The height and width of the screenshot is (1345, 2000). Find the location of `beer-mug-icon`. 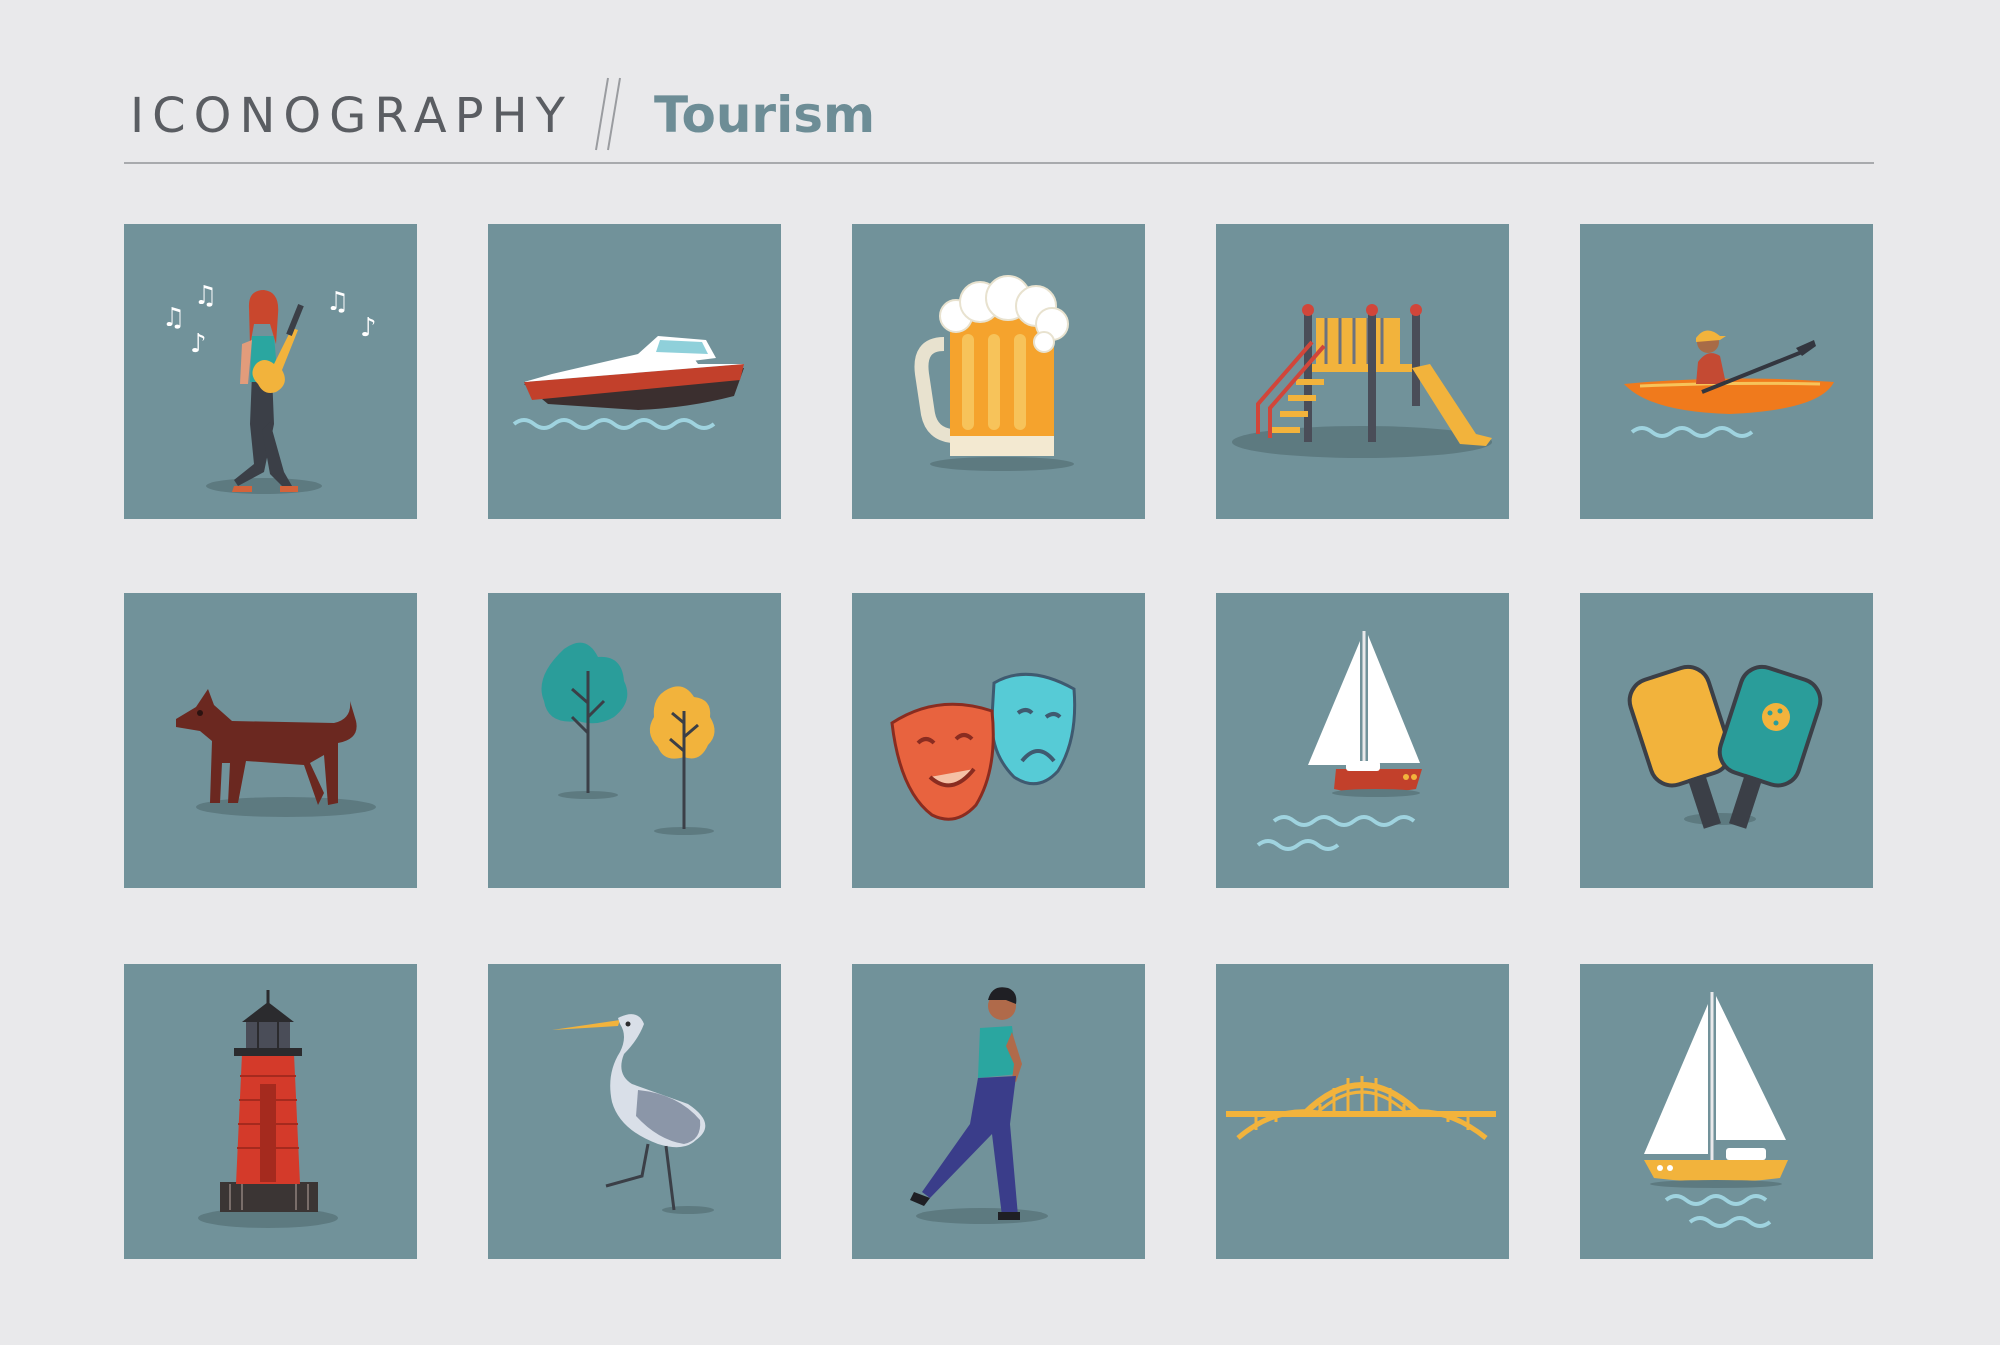

beer-mug-icon is located at coordinates (994, 373).